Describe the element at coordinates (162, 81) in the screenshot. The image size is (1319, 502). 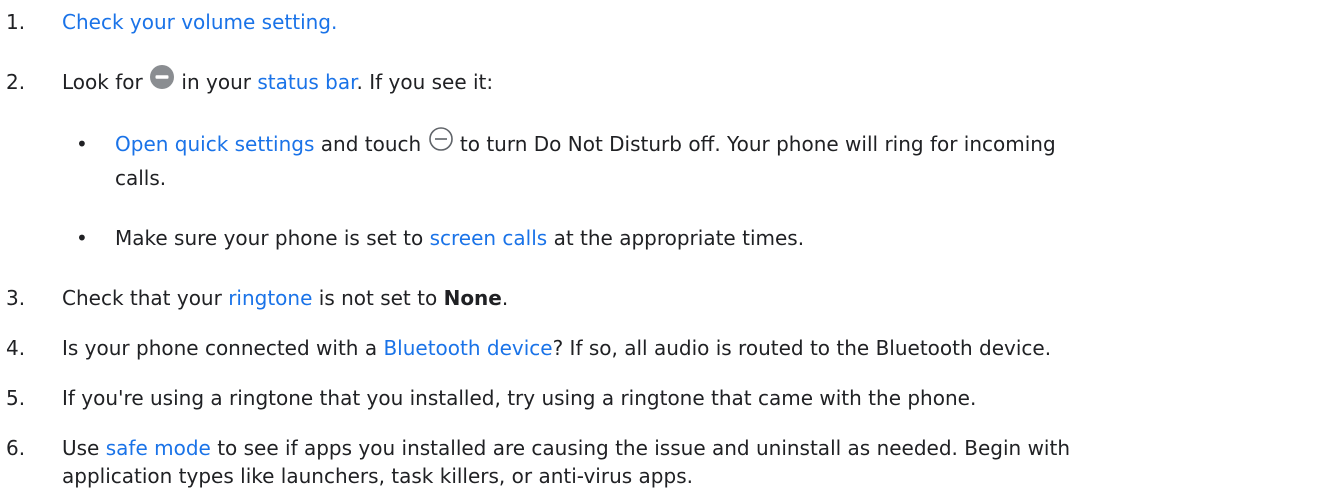
I see `do-not-disturb-filled-icon` at that location.